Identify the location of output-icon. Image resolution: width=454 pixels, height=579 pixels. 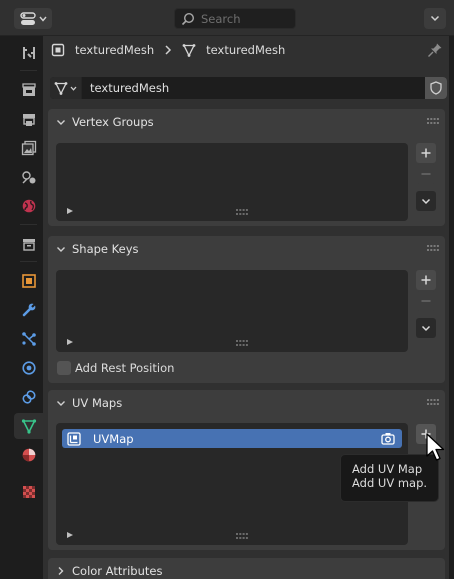
(28, 120).